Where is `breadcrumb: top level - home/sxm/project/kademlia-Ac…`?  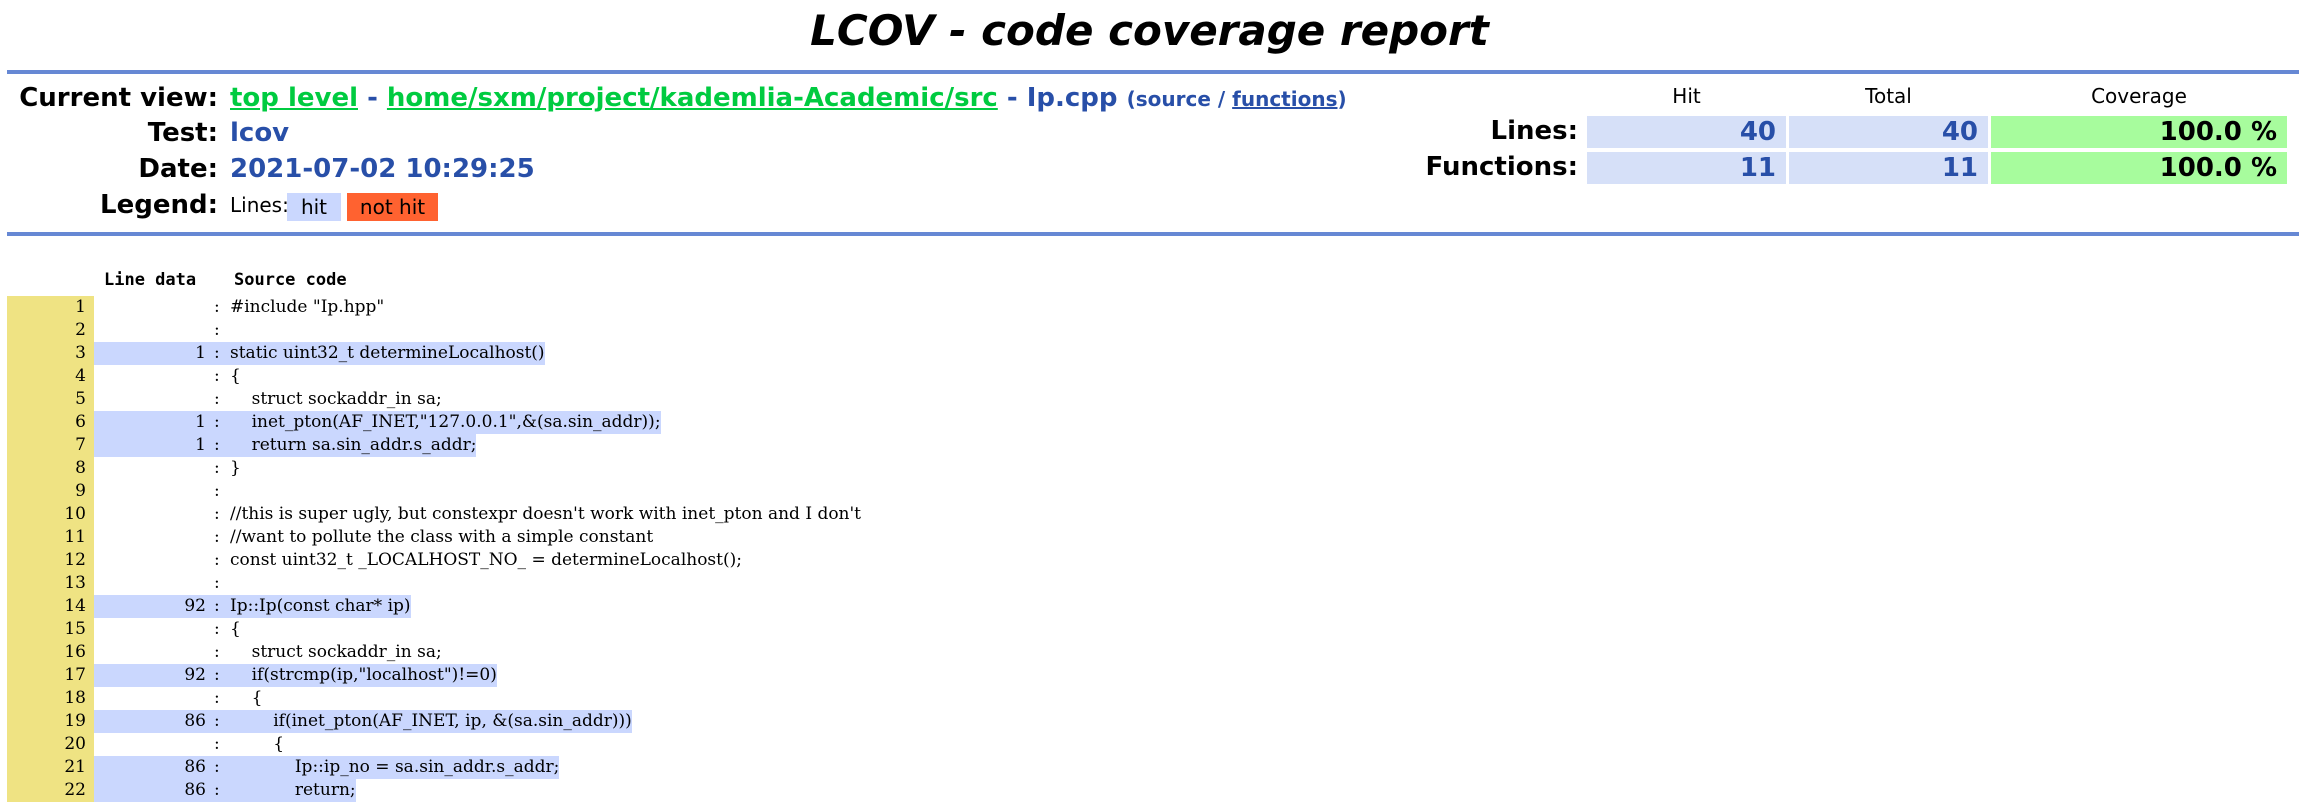
breadcrumb: top level - home/sxm/project/kademlia-Ac… is located at coordinates (788, 98).